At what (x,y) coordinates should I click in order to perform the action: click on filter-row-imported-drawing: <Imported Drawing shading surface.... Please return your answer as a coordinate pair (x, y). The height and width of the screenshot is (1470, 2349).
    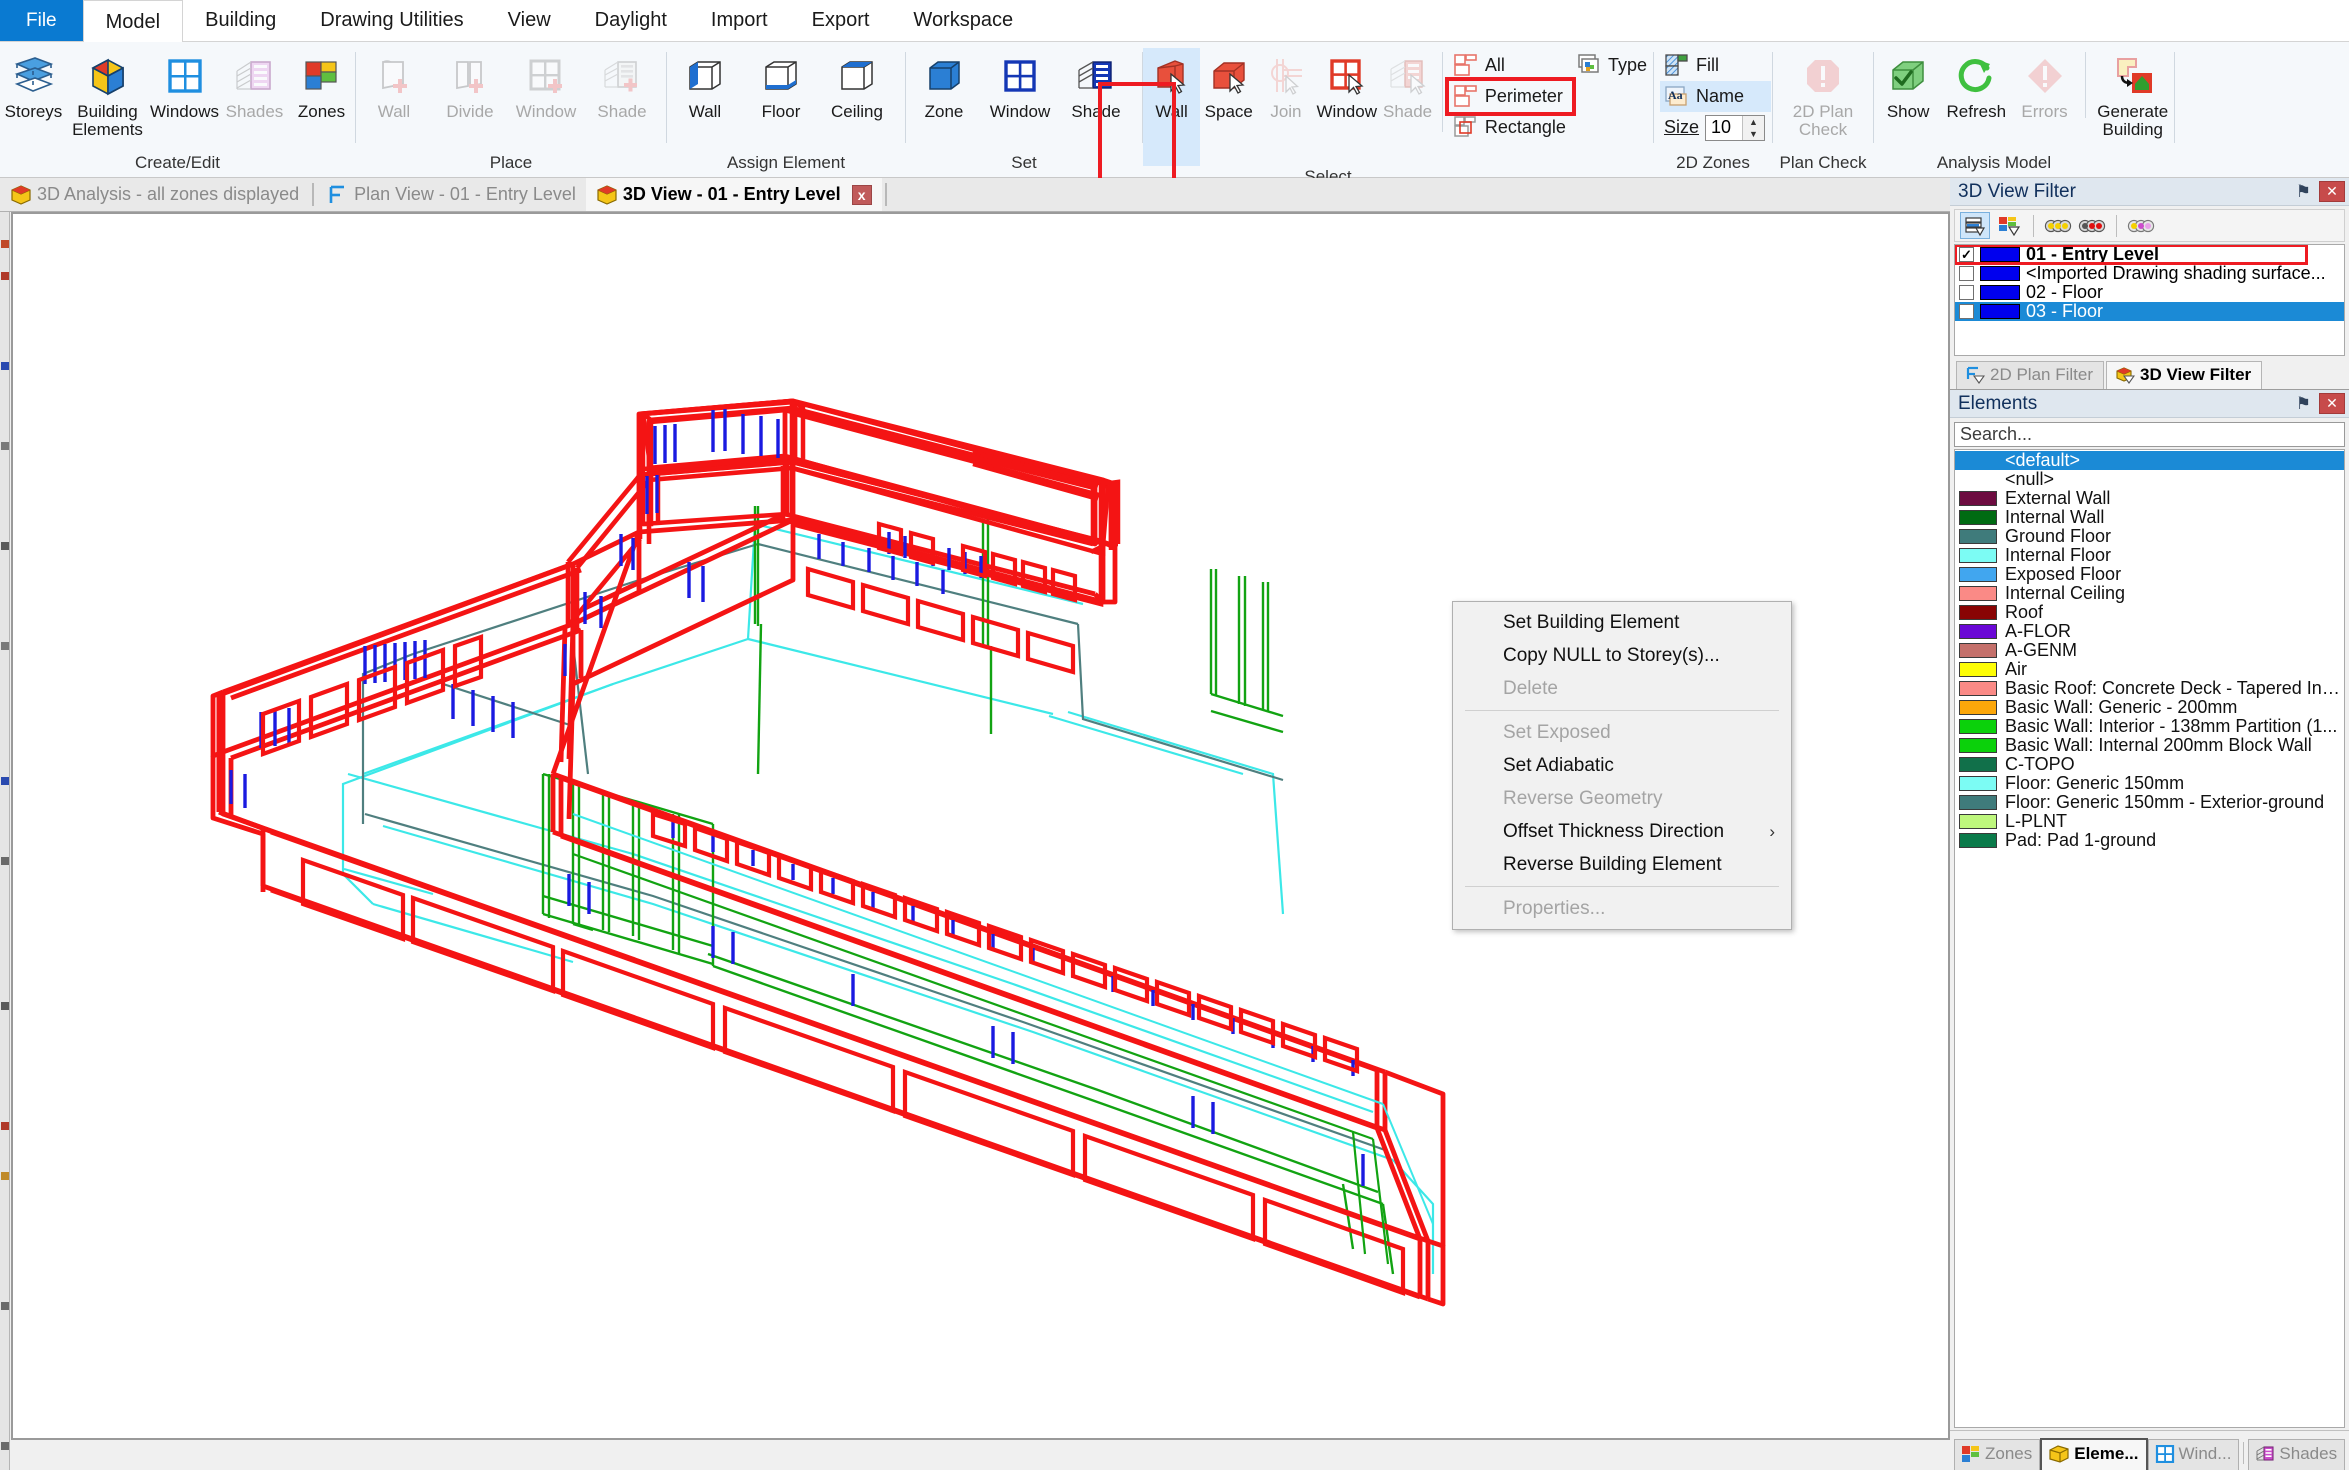
    Looking at the image, I should click on (2149, 273).